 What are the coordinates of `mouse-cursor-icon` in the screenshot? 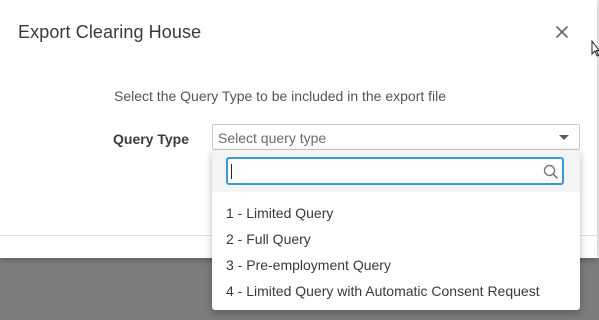 It's located at (595, 48).